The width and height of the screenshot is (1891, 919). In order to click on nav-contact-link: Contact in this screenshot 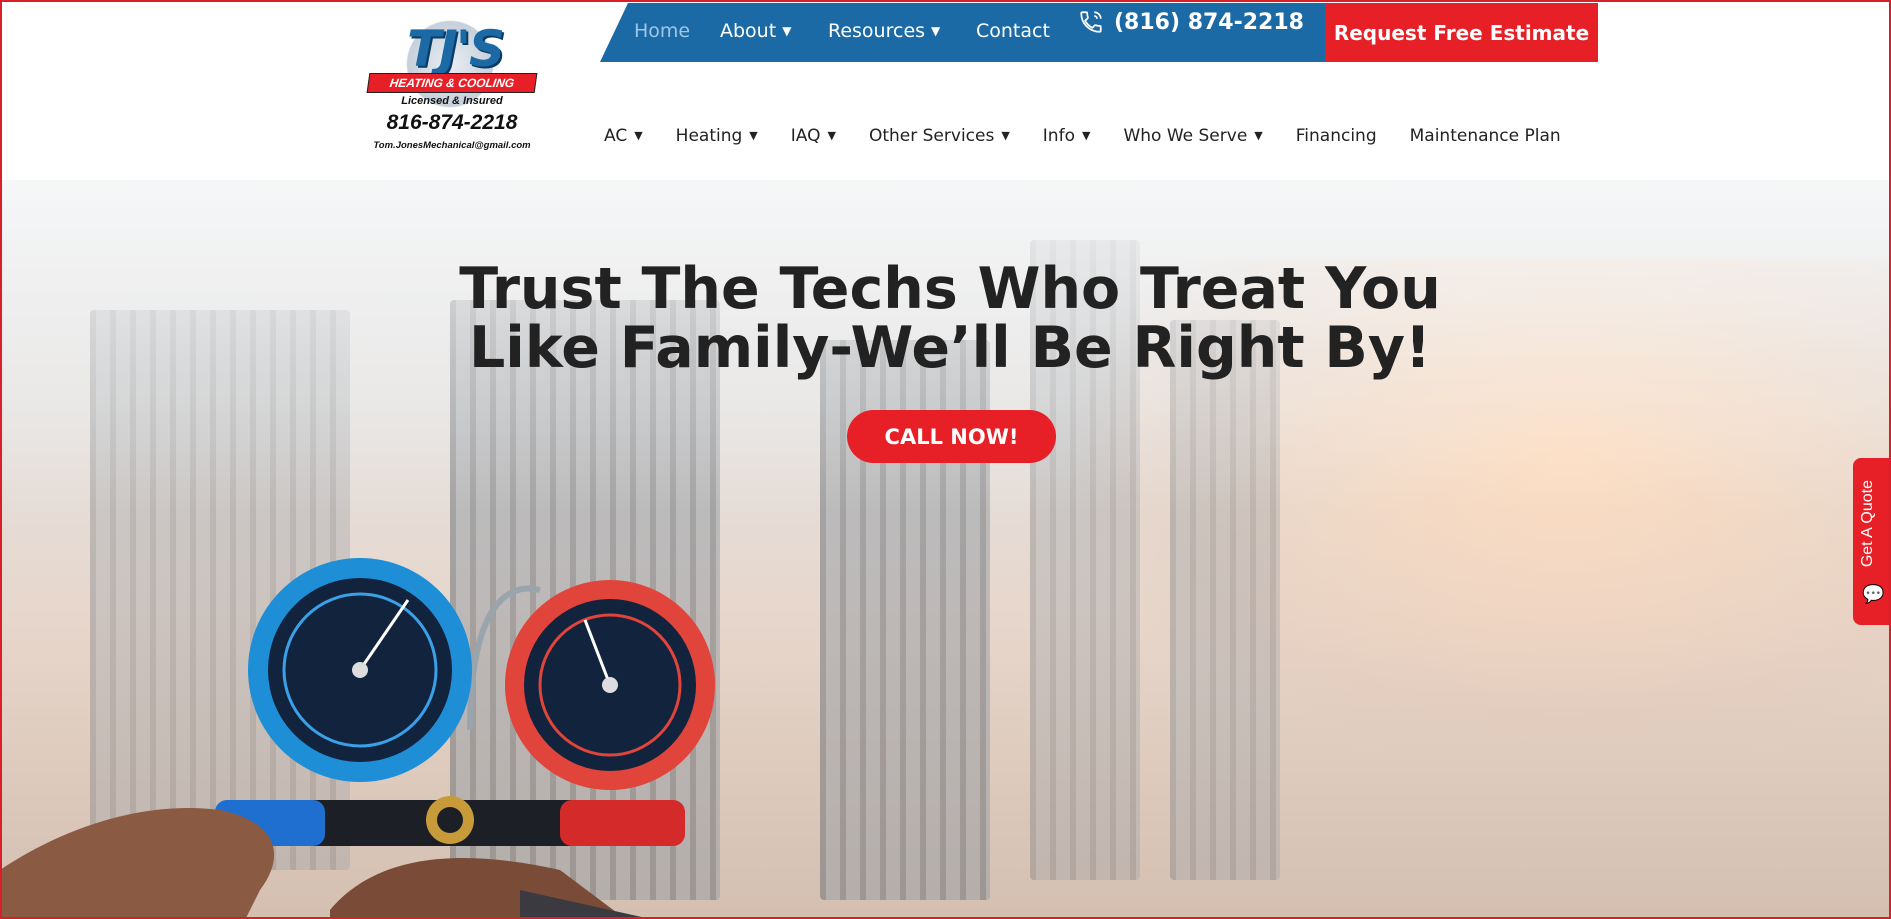, I will do `click(1013, 31)`.